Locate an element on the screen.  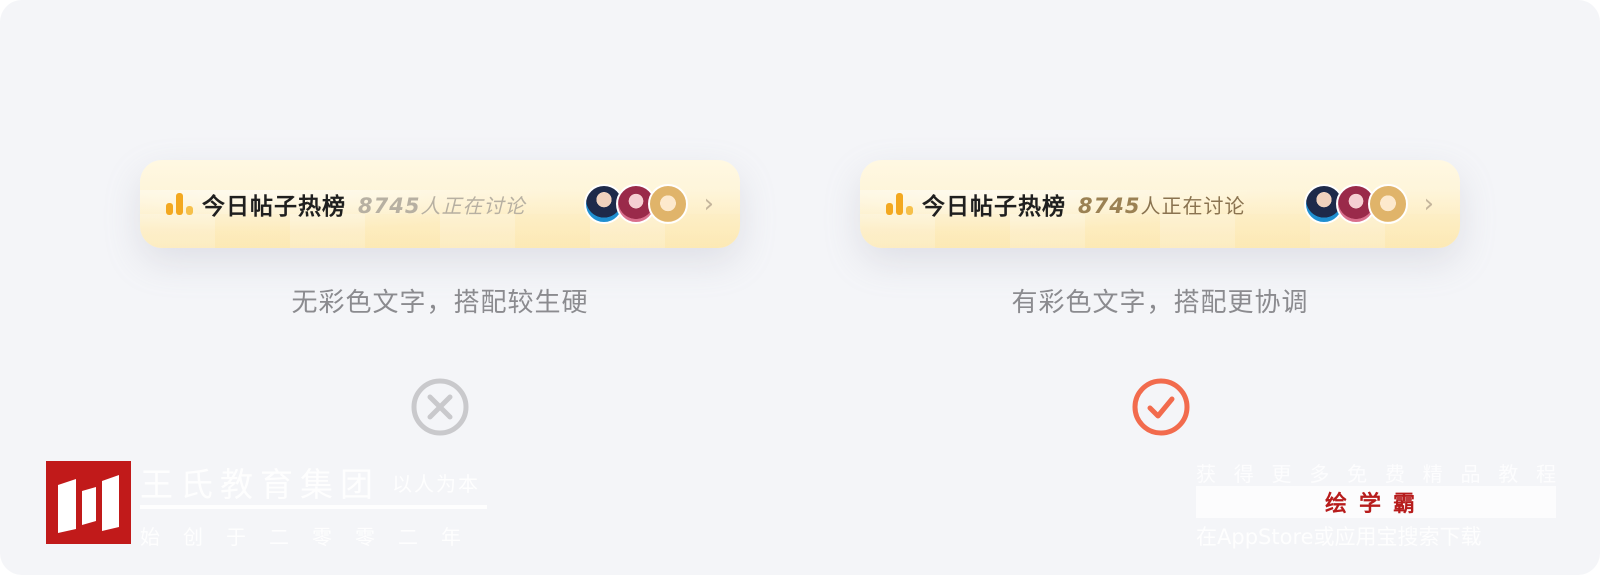
check-circle-icon is located at coordinates (1161, 407).